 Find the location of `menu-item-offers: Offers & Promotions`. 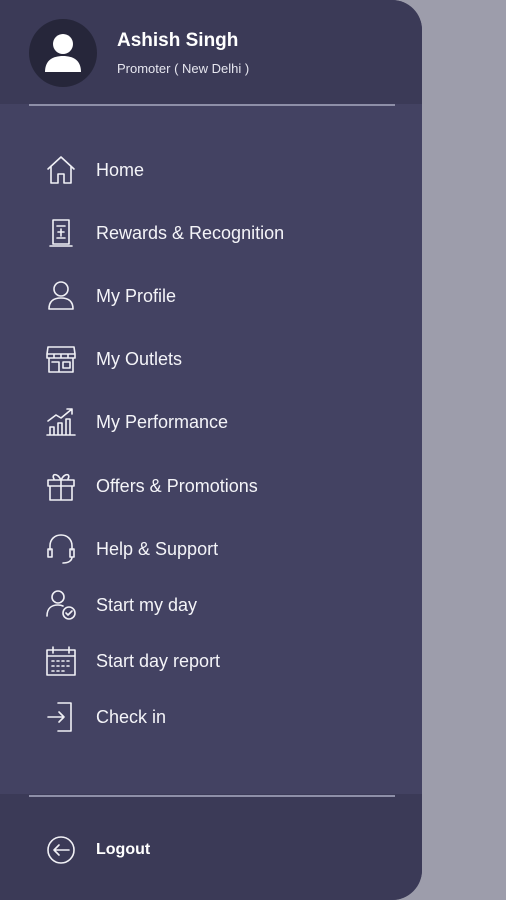

menu-item-offers: Offers & Promotions is located at coordinates (224, 486).